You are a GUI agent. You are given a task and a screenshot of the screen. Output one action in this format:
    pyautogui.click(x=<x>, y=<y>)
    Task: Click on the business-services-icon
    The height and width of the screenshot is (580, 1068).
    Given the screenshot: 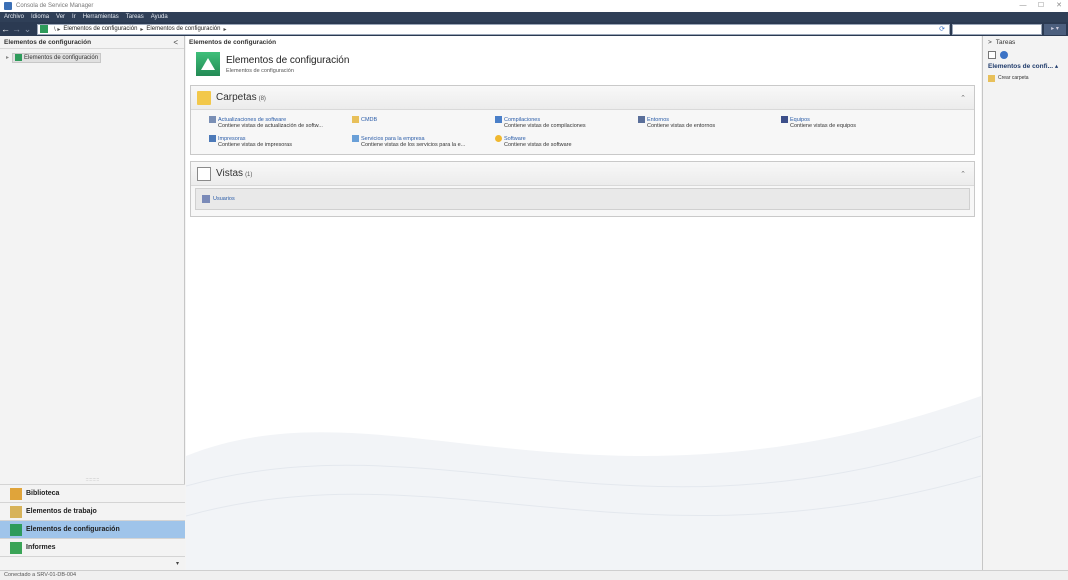 What is the action you would take?
    pyautogui.click(x=355, y=138)
    